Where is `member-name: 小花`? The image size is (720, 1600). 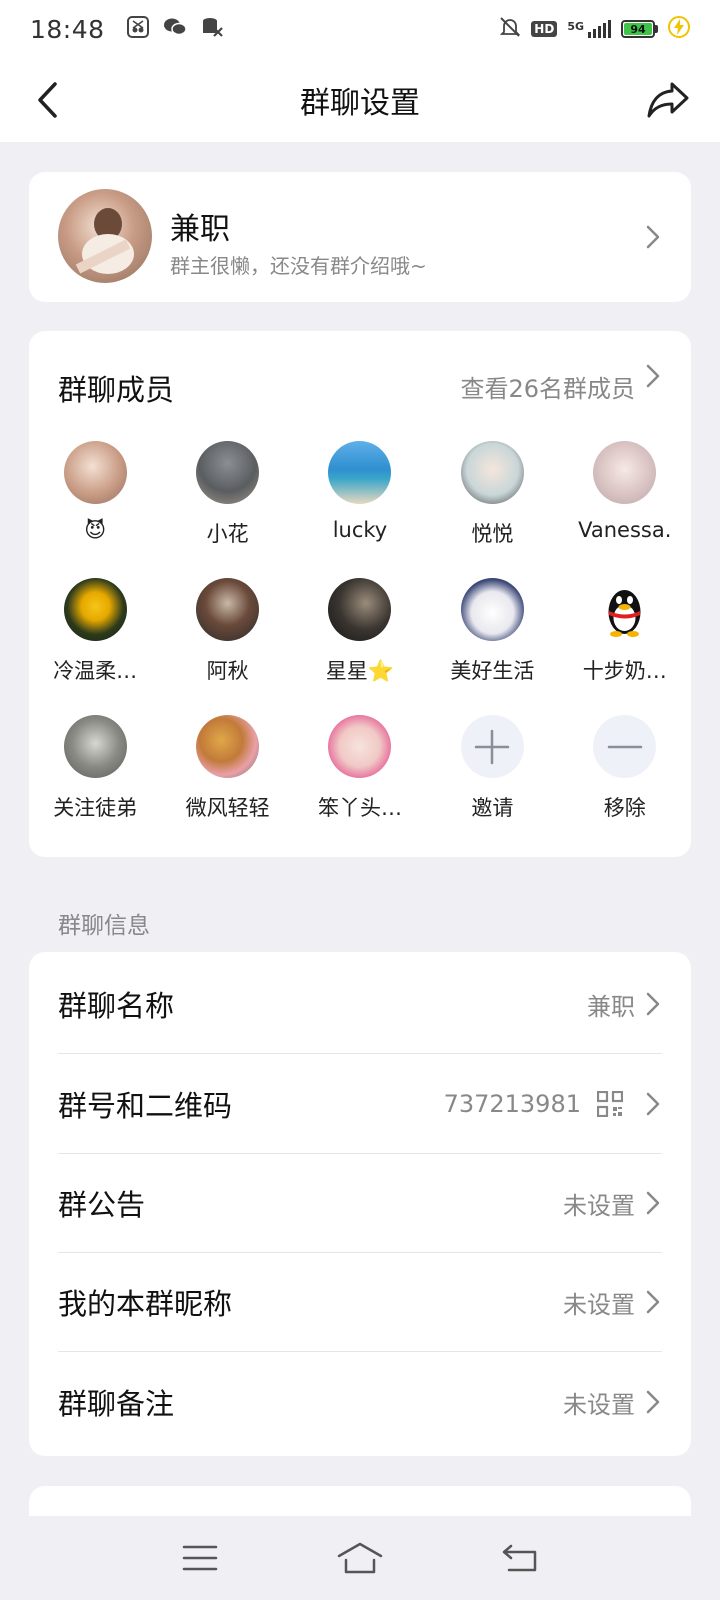 member-name: 小花 is located at coordinates (227, 534).